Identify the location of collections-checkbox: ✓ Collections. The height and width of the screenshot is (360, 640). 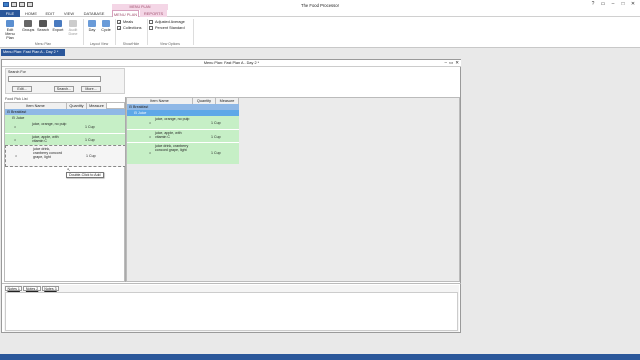
(129, 28).